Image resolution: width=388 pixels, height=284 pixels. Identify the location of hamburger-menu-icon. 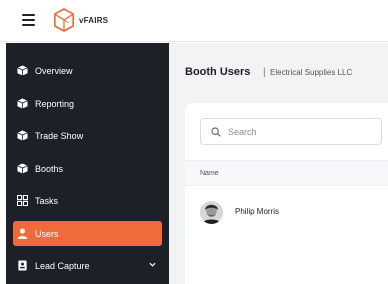
(28, 20).